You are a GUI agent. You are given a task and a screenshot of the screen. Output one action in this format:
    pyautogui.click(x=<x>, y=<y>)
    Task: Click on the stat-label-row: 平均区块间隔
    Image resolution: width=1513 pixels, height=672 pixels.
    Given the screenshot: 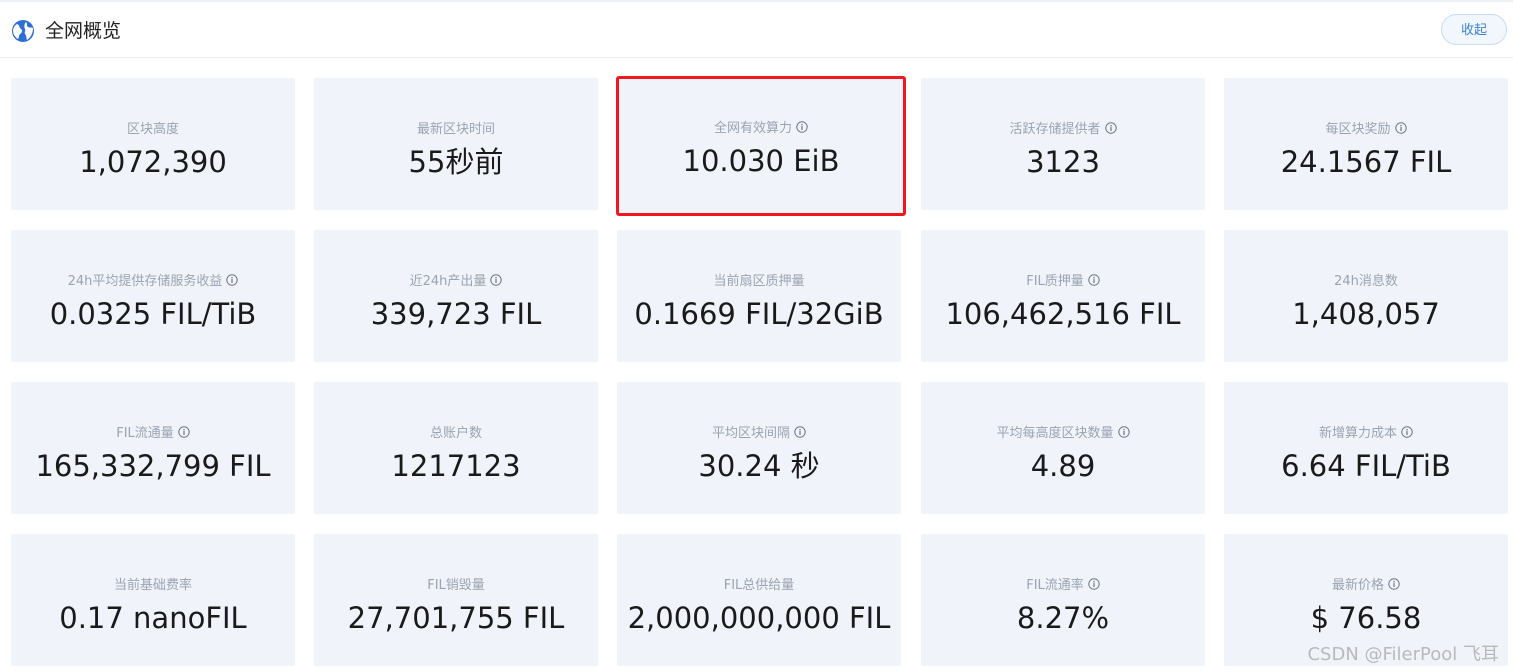 What is the action you would take?
    pyautogui.click(x=759, y=434)
    